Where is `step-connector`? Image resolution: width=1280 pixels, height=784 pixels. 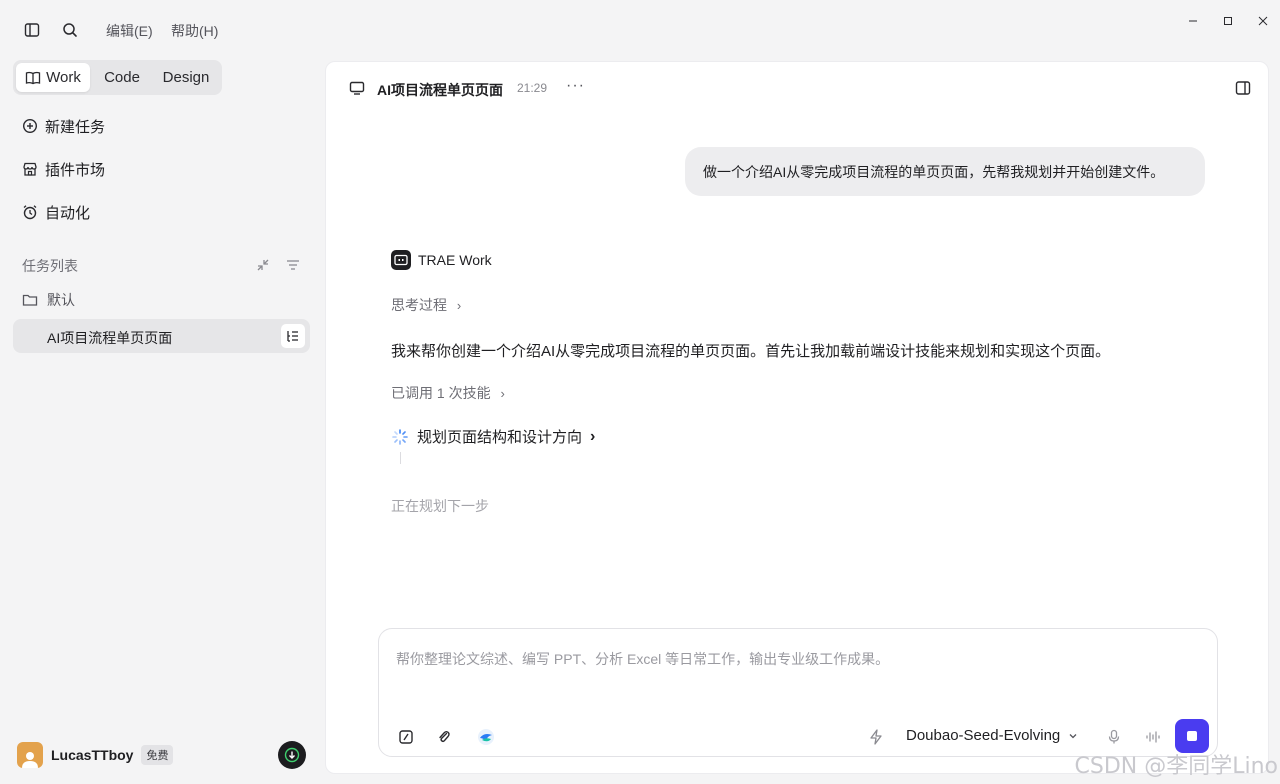
step-connector is located at coordinates (400, 458).